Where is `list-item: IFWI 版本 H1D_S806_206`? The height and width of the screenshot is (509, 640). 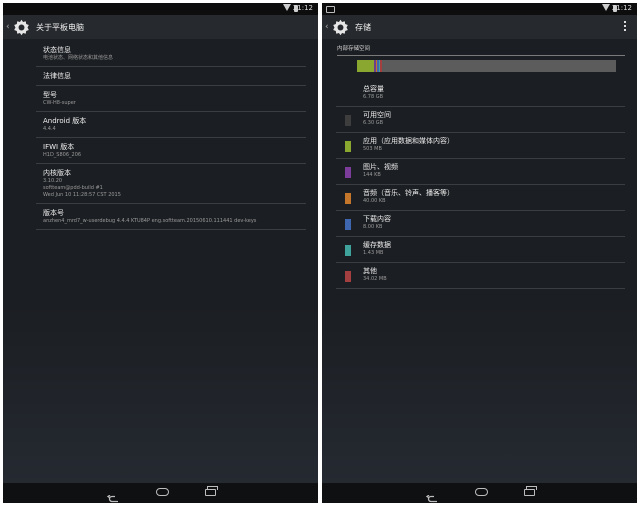
list-item: IFWI 版本 H1D_S806_206 is located at coordinates (171, 151).